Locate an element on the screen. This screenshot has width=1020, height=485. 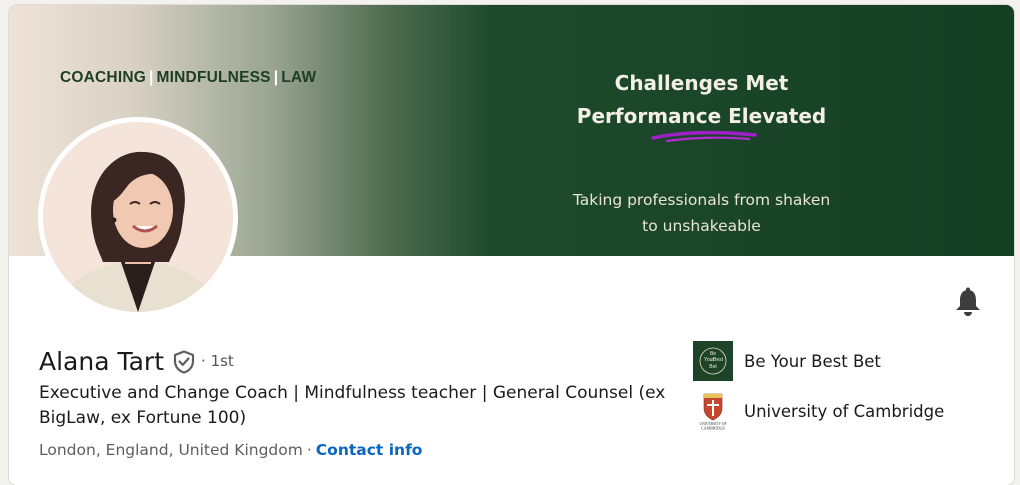
org-be-your-best-bet: Be Your Best Bet Be Your Best Bet is located at coordinates (787, 361).